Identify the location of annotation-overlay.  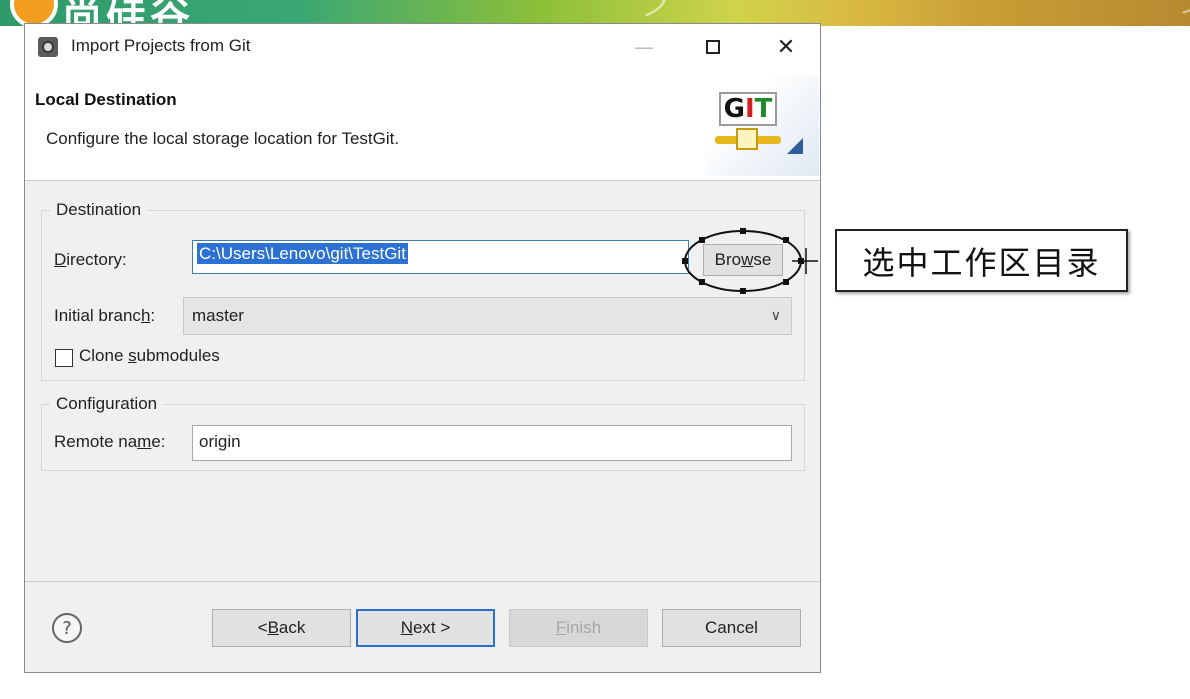
(750, 261).